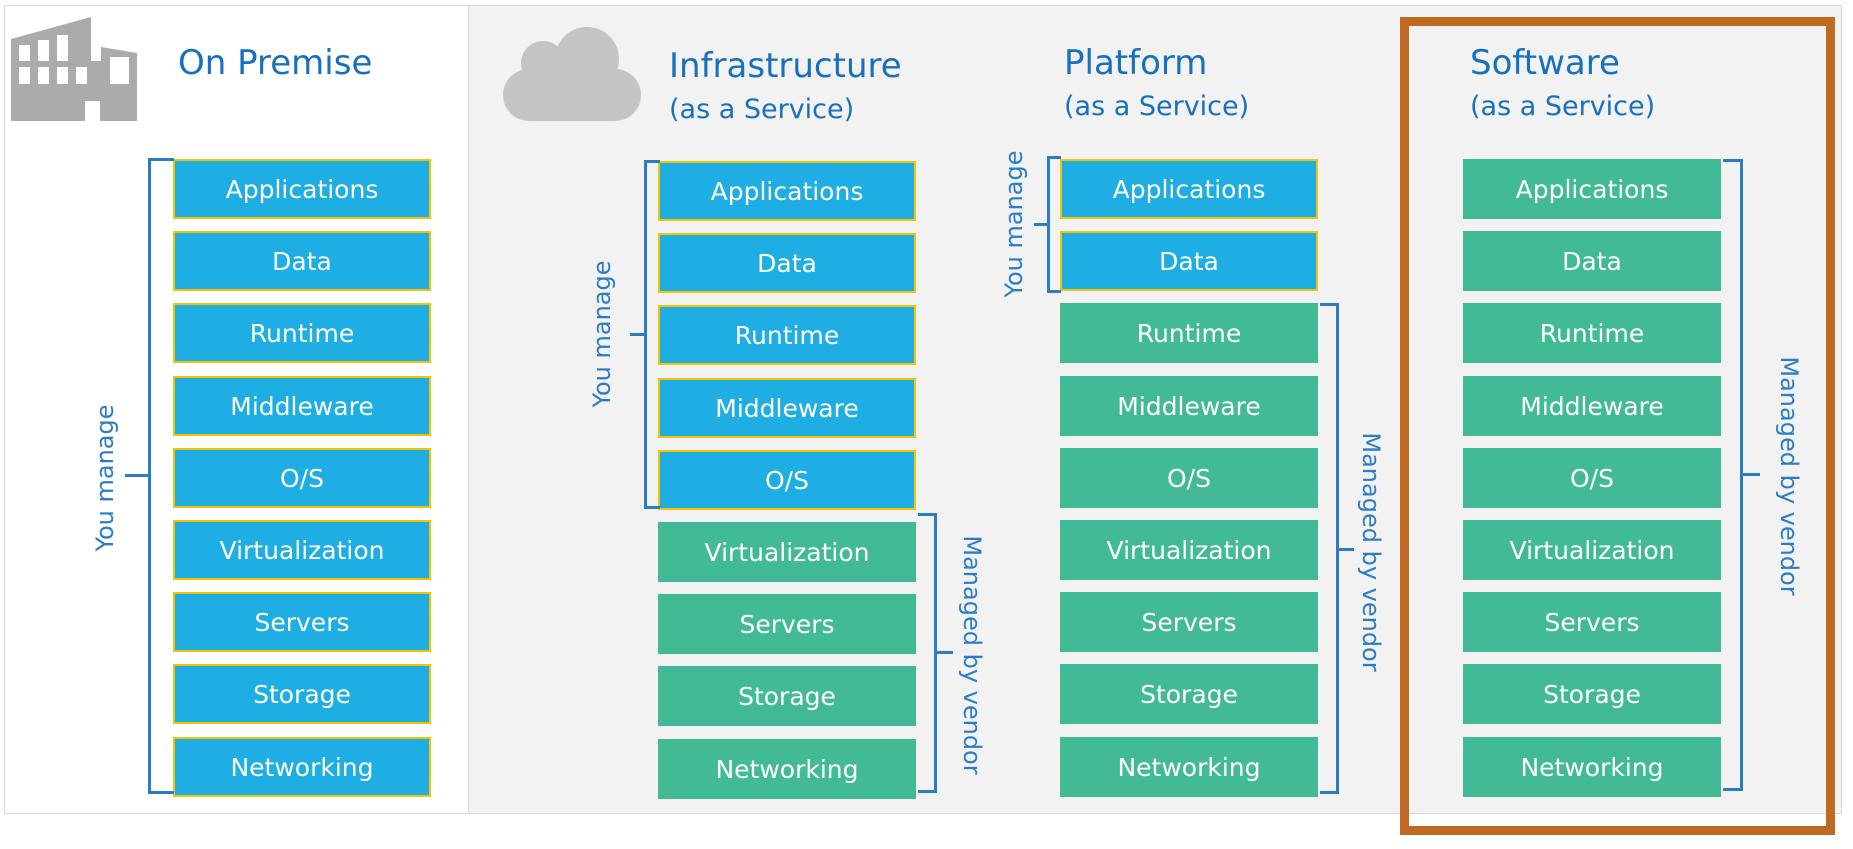  I want to click on iaas-layer-applications: Applications, so click(787, 191).